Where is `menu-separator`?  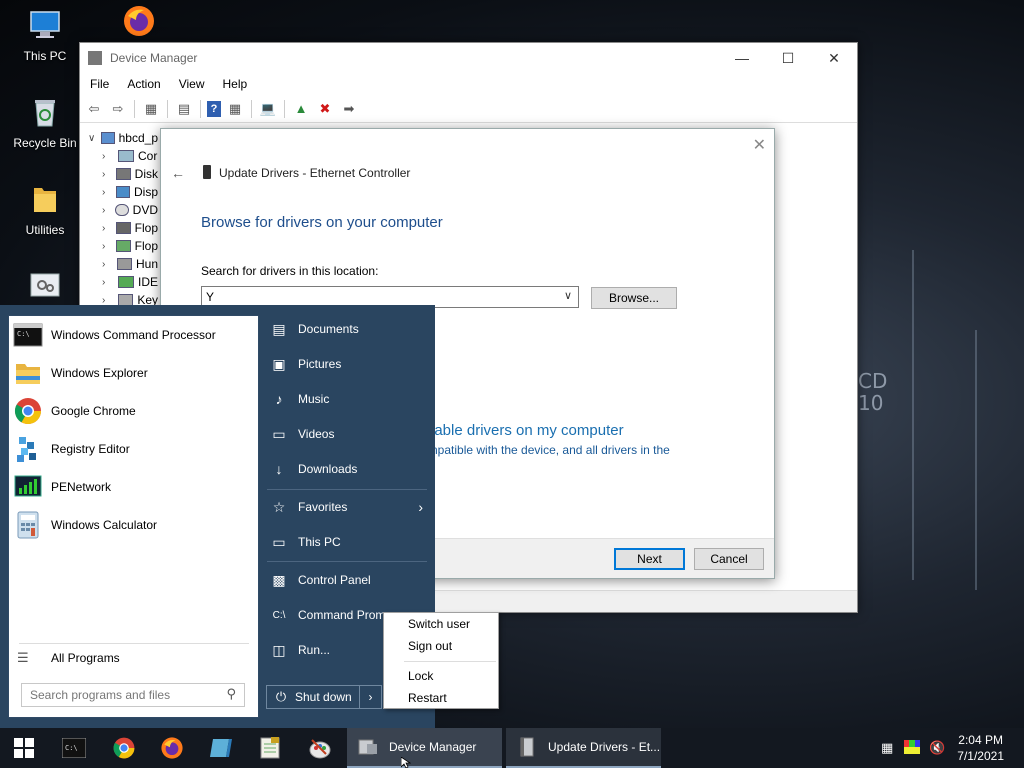 menu-separator is located at coordinates (134, 643).